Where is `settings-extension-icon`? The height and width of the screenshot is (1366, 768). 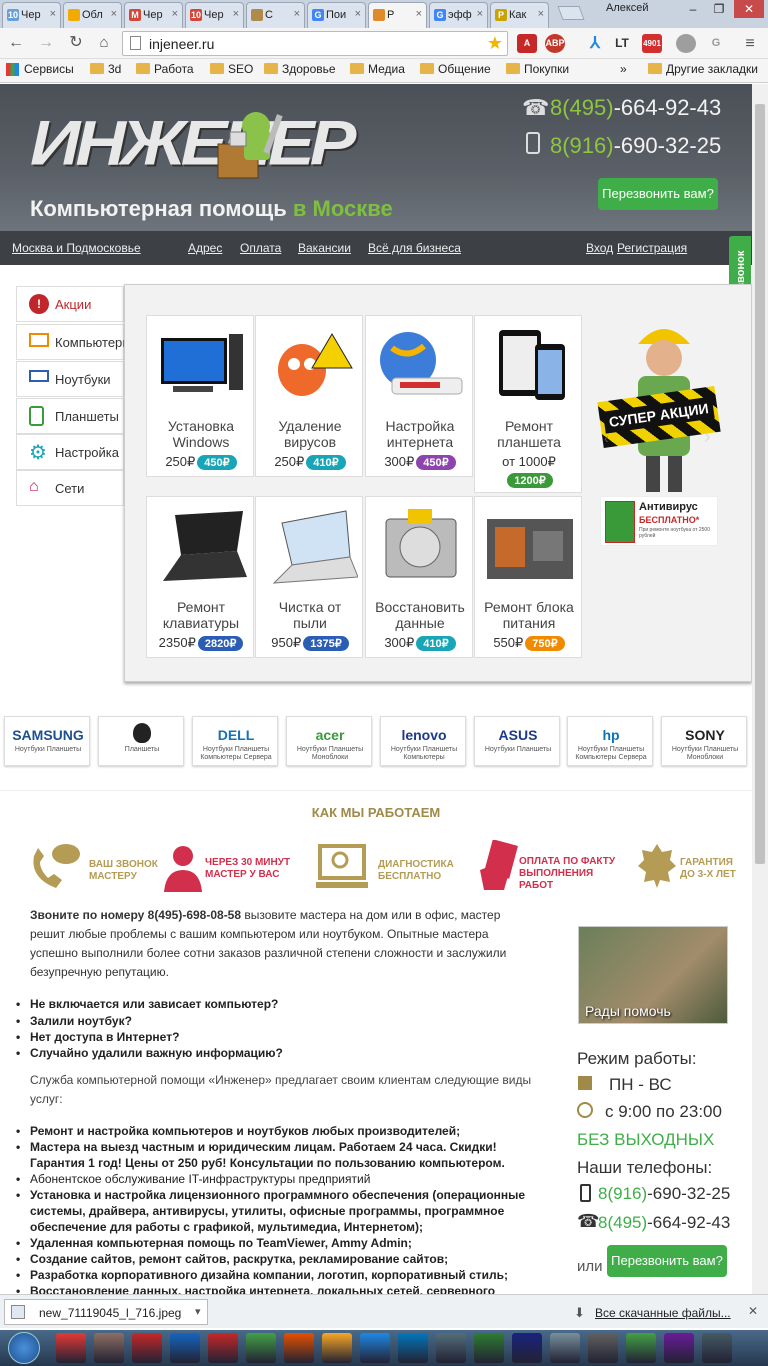
settings-extension-icon is located at coordinates (686, 43).